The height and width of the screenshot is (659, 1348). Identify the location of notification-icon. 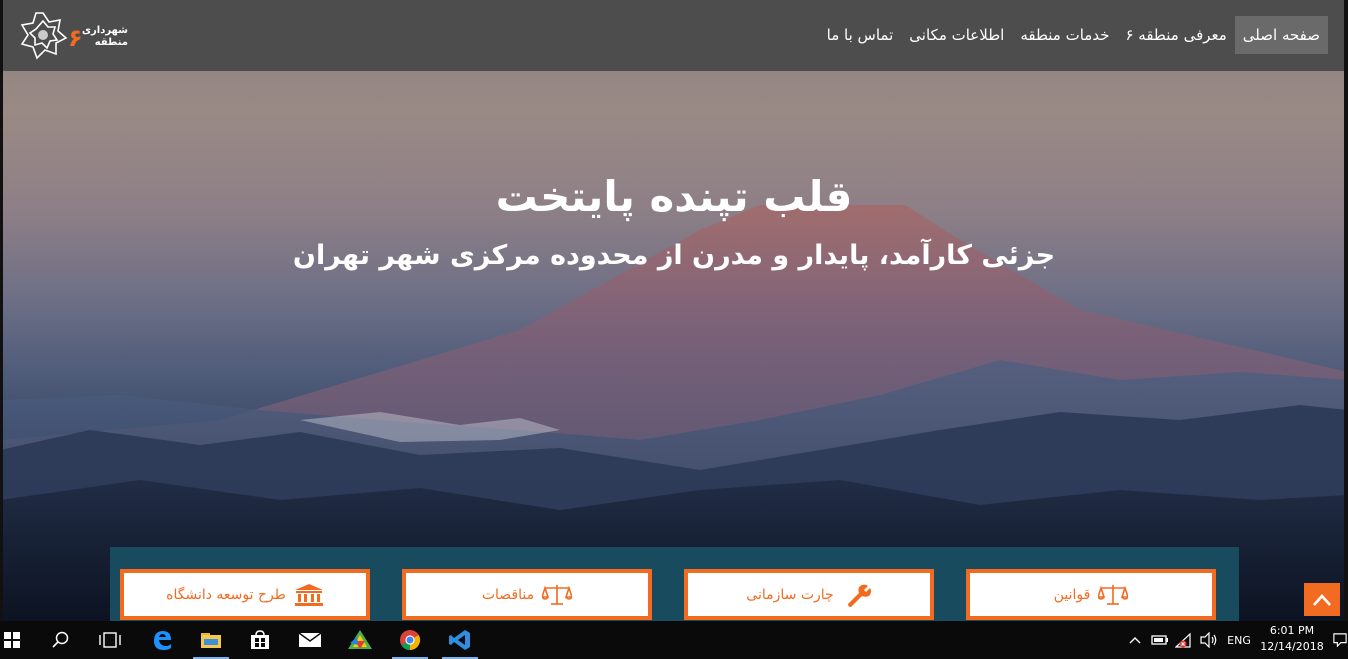
(1340, 640).